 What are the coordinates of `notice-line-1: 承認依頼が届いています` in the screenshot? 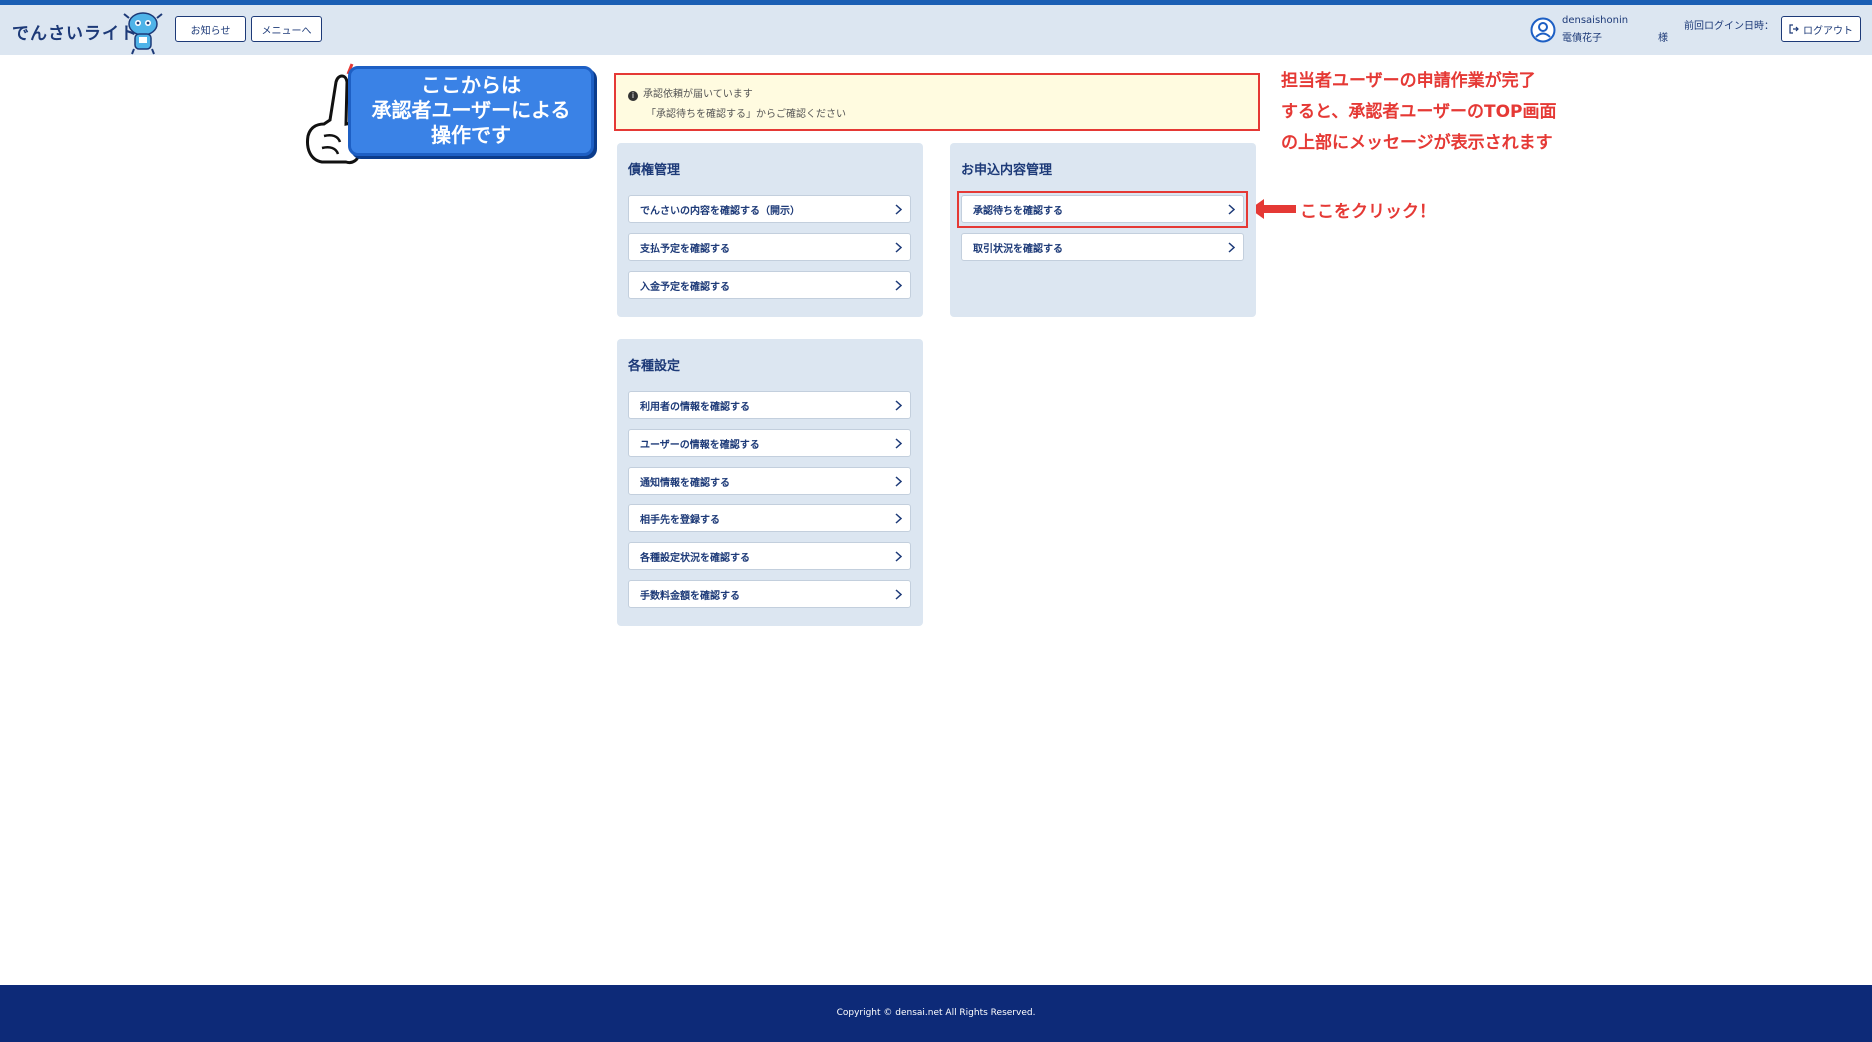 It's located at (698, 94).